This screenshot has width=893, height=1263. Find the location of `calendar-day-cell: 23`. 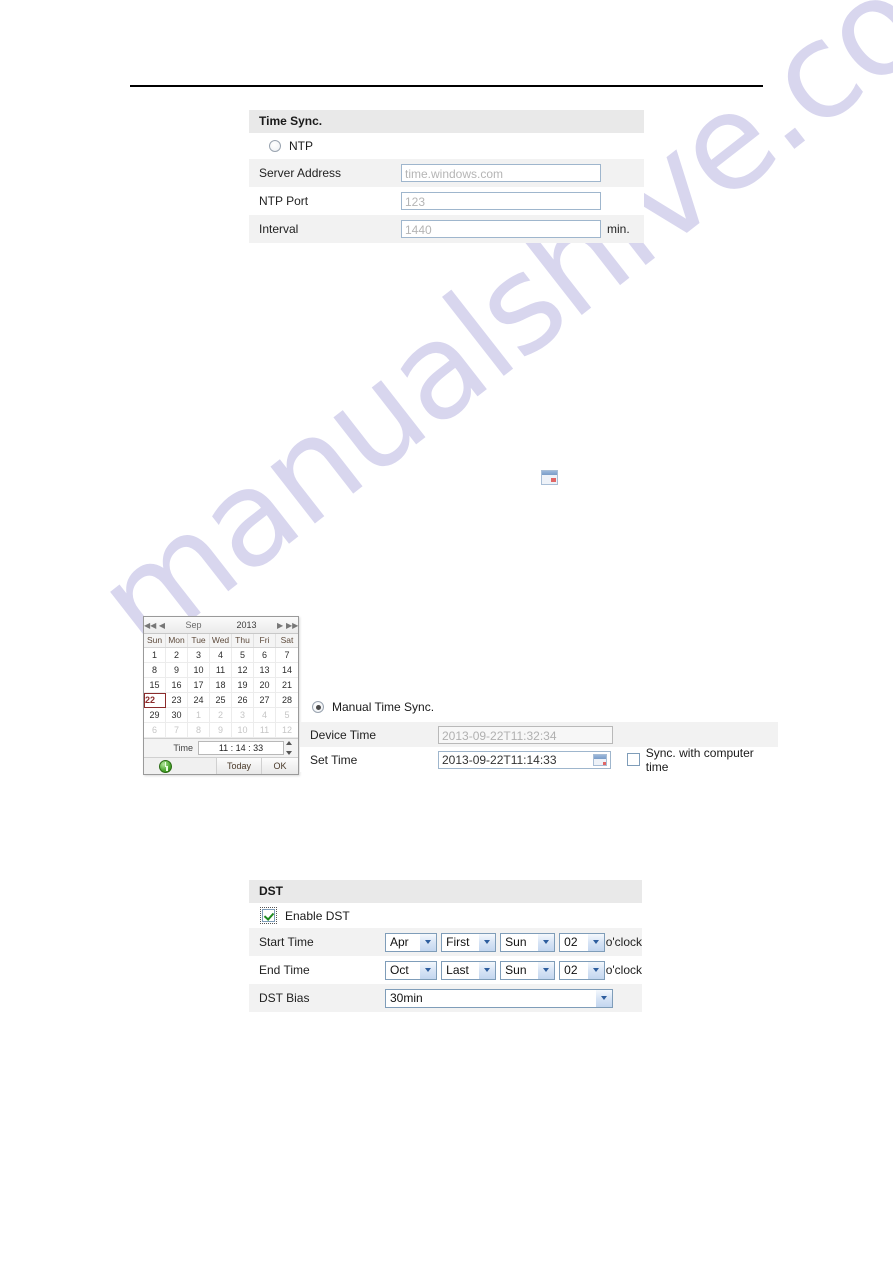

calendar-day-cell: 23 is located at coordinates (177, 700).